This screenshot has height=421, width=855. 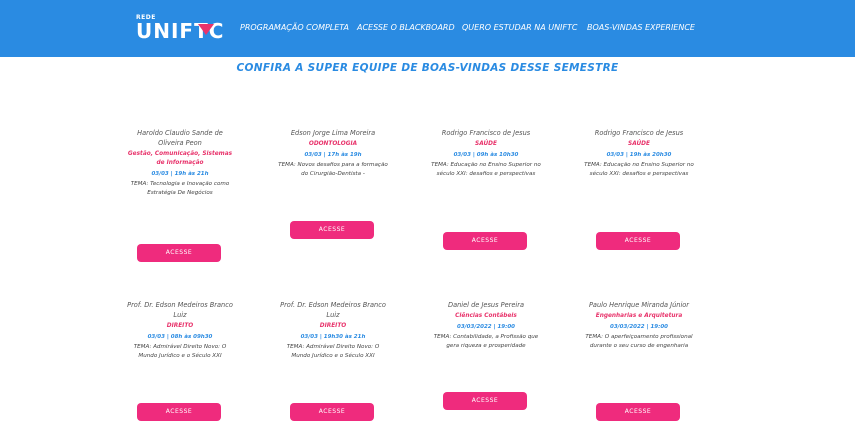 What do you see at coordinates (520, 27) in the screenshot?
I see `nav-quero-estudar: QUERO ESTUDAR NA UNIFTC` at bounding box center [520, 27].